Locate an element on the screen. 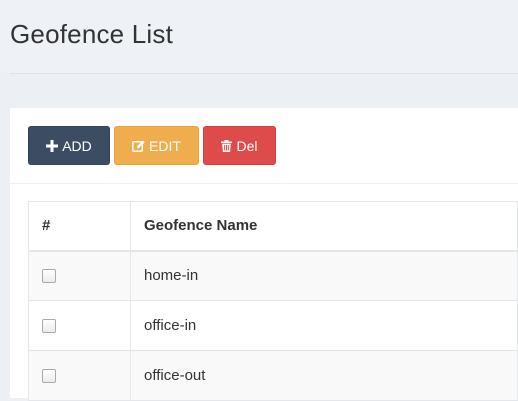 Image resolution: width=518 pixels, height=401 pixels. add-button-label: ADD is located at coordinates (77, 145).